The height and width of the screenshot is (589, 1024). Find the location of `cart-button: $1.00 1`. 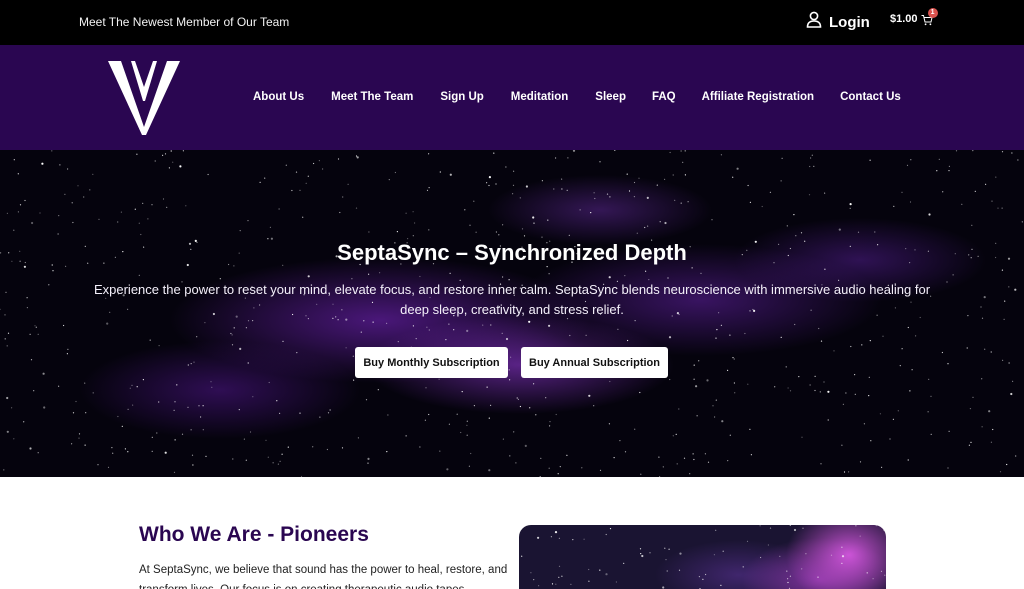

cart-button: $1.00 1 is located at coordinates (914, 17).